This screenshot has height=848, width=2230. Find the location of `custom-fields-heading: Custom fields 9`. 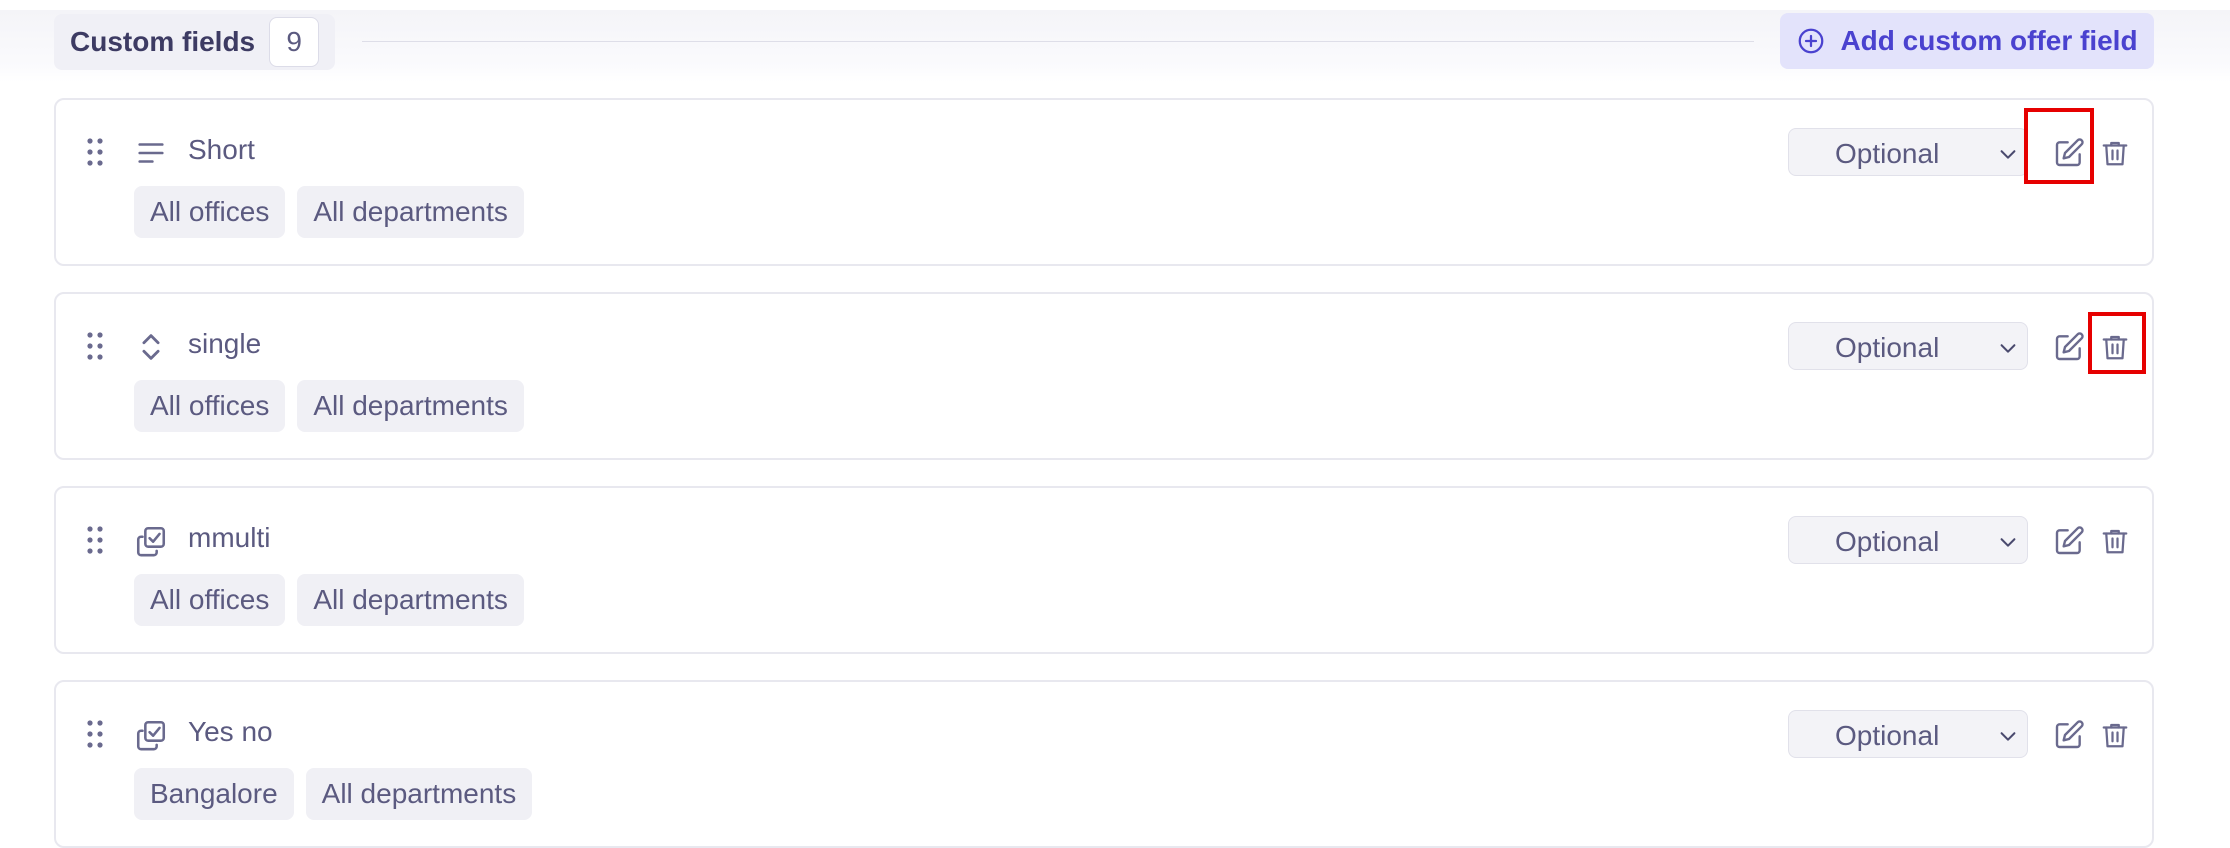

custom-fields-heading: Custom fields 9 is located at coordinates (195, 42).